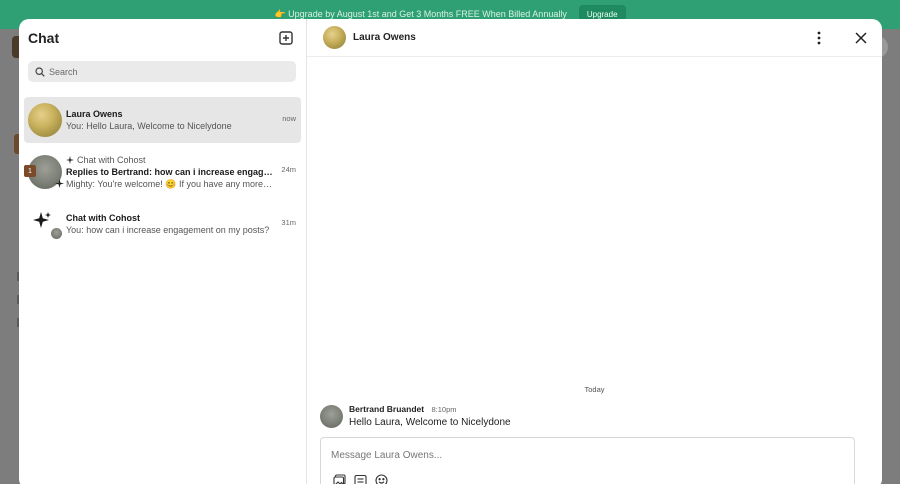 This screenshot has width=900, height=484. Describe the element at coordinates (289, 118) in the screenshot. I see `conversation-time: now` at that location.